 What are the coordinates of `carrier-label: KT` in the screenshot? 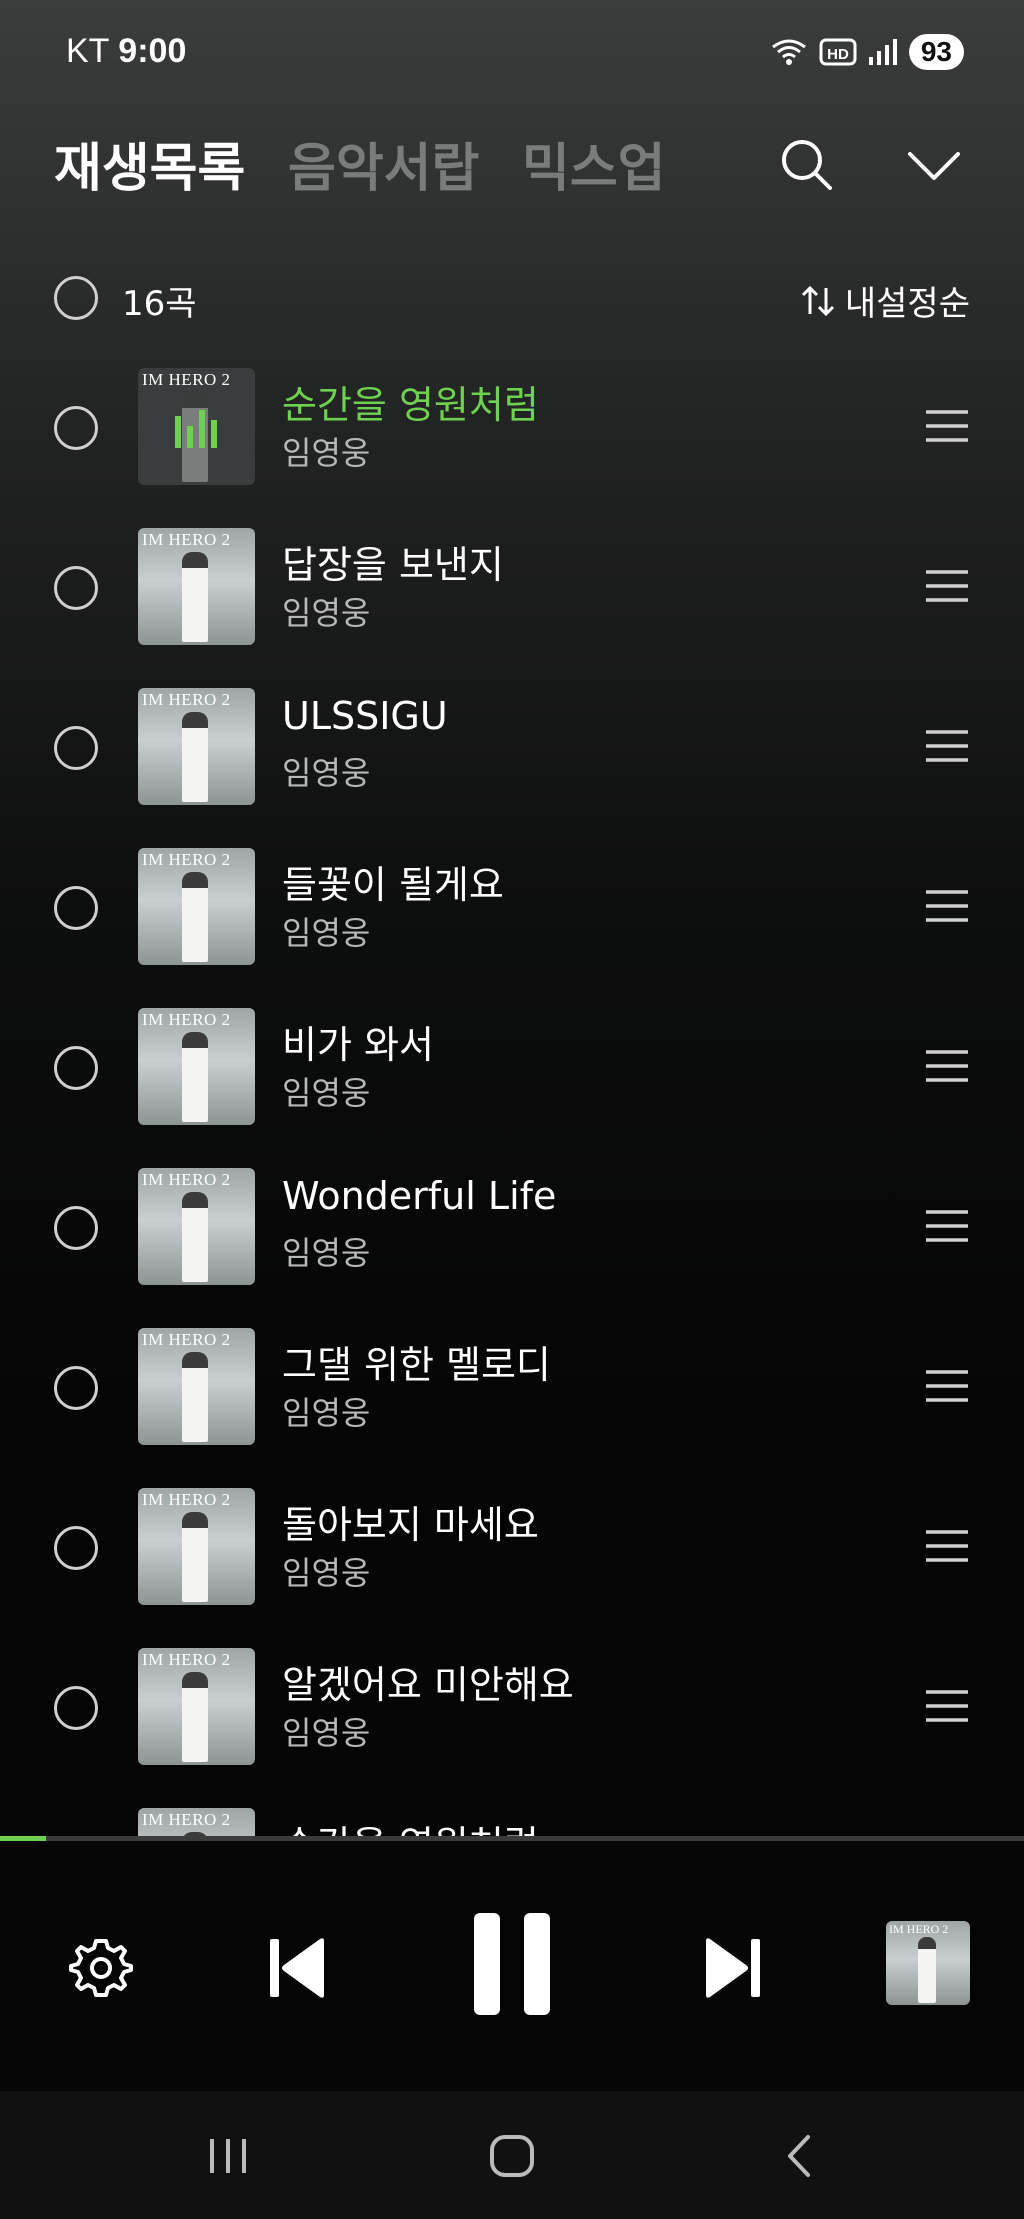 It's located at (87, 51).